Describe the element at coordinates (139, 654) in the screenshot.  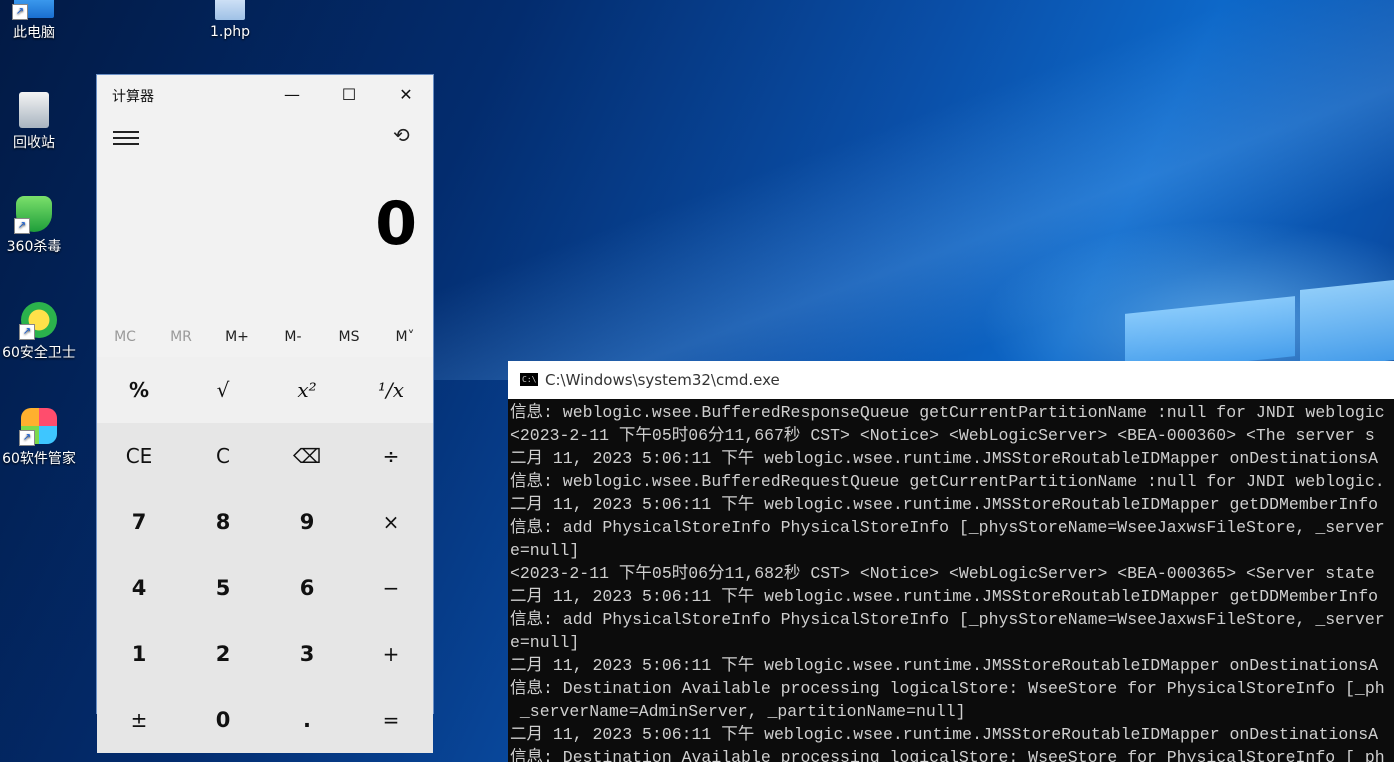
I see `digit-1-button: 1` at that location.